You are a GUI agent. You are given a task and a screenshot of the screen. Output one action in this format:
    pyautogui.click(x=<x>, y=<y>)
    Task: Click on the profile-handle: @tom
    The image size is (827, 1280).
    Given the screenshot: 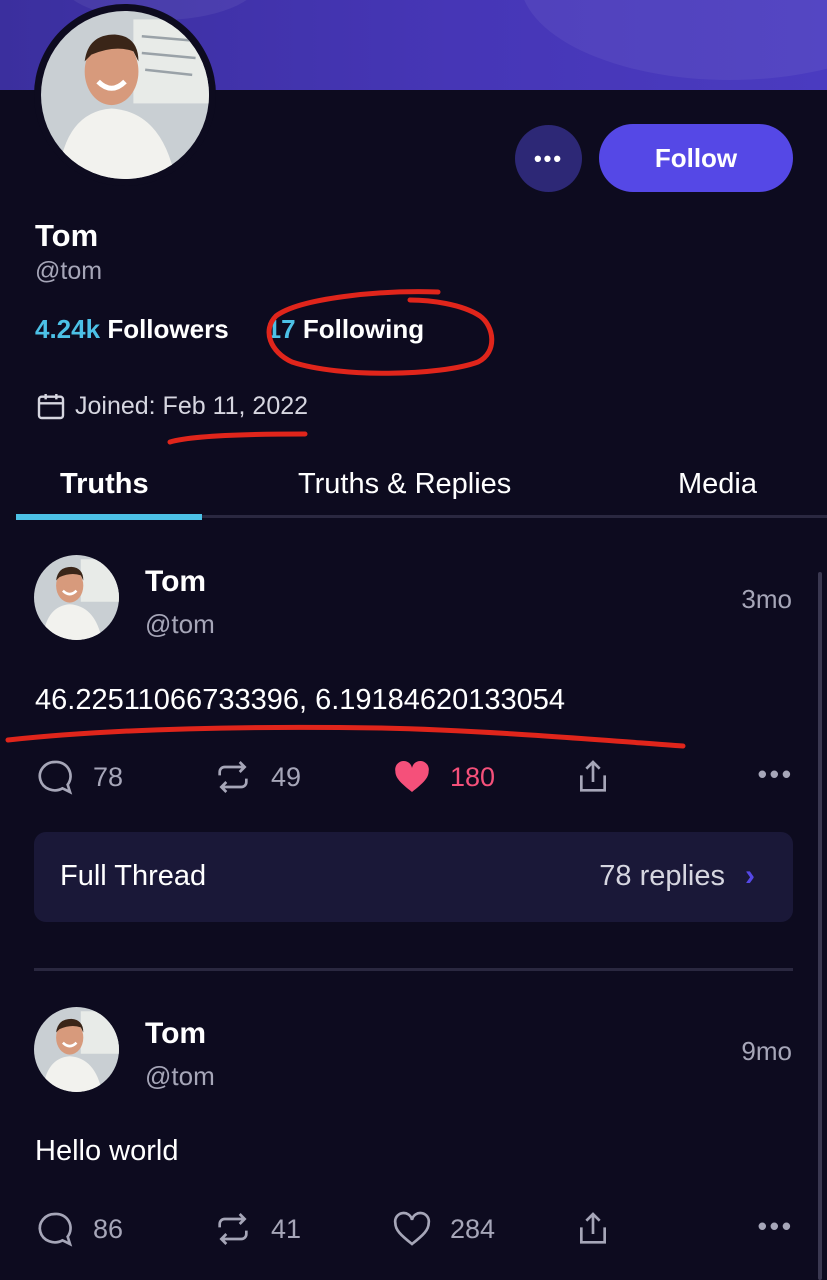 What is the action you would take?
    pyautogui.click(x=69, y=271)
    